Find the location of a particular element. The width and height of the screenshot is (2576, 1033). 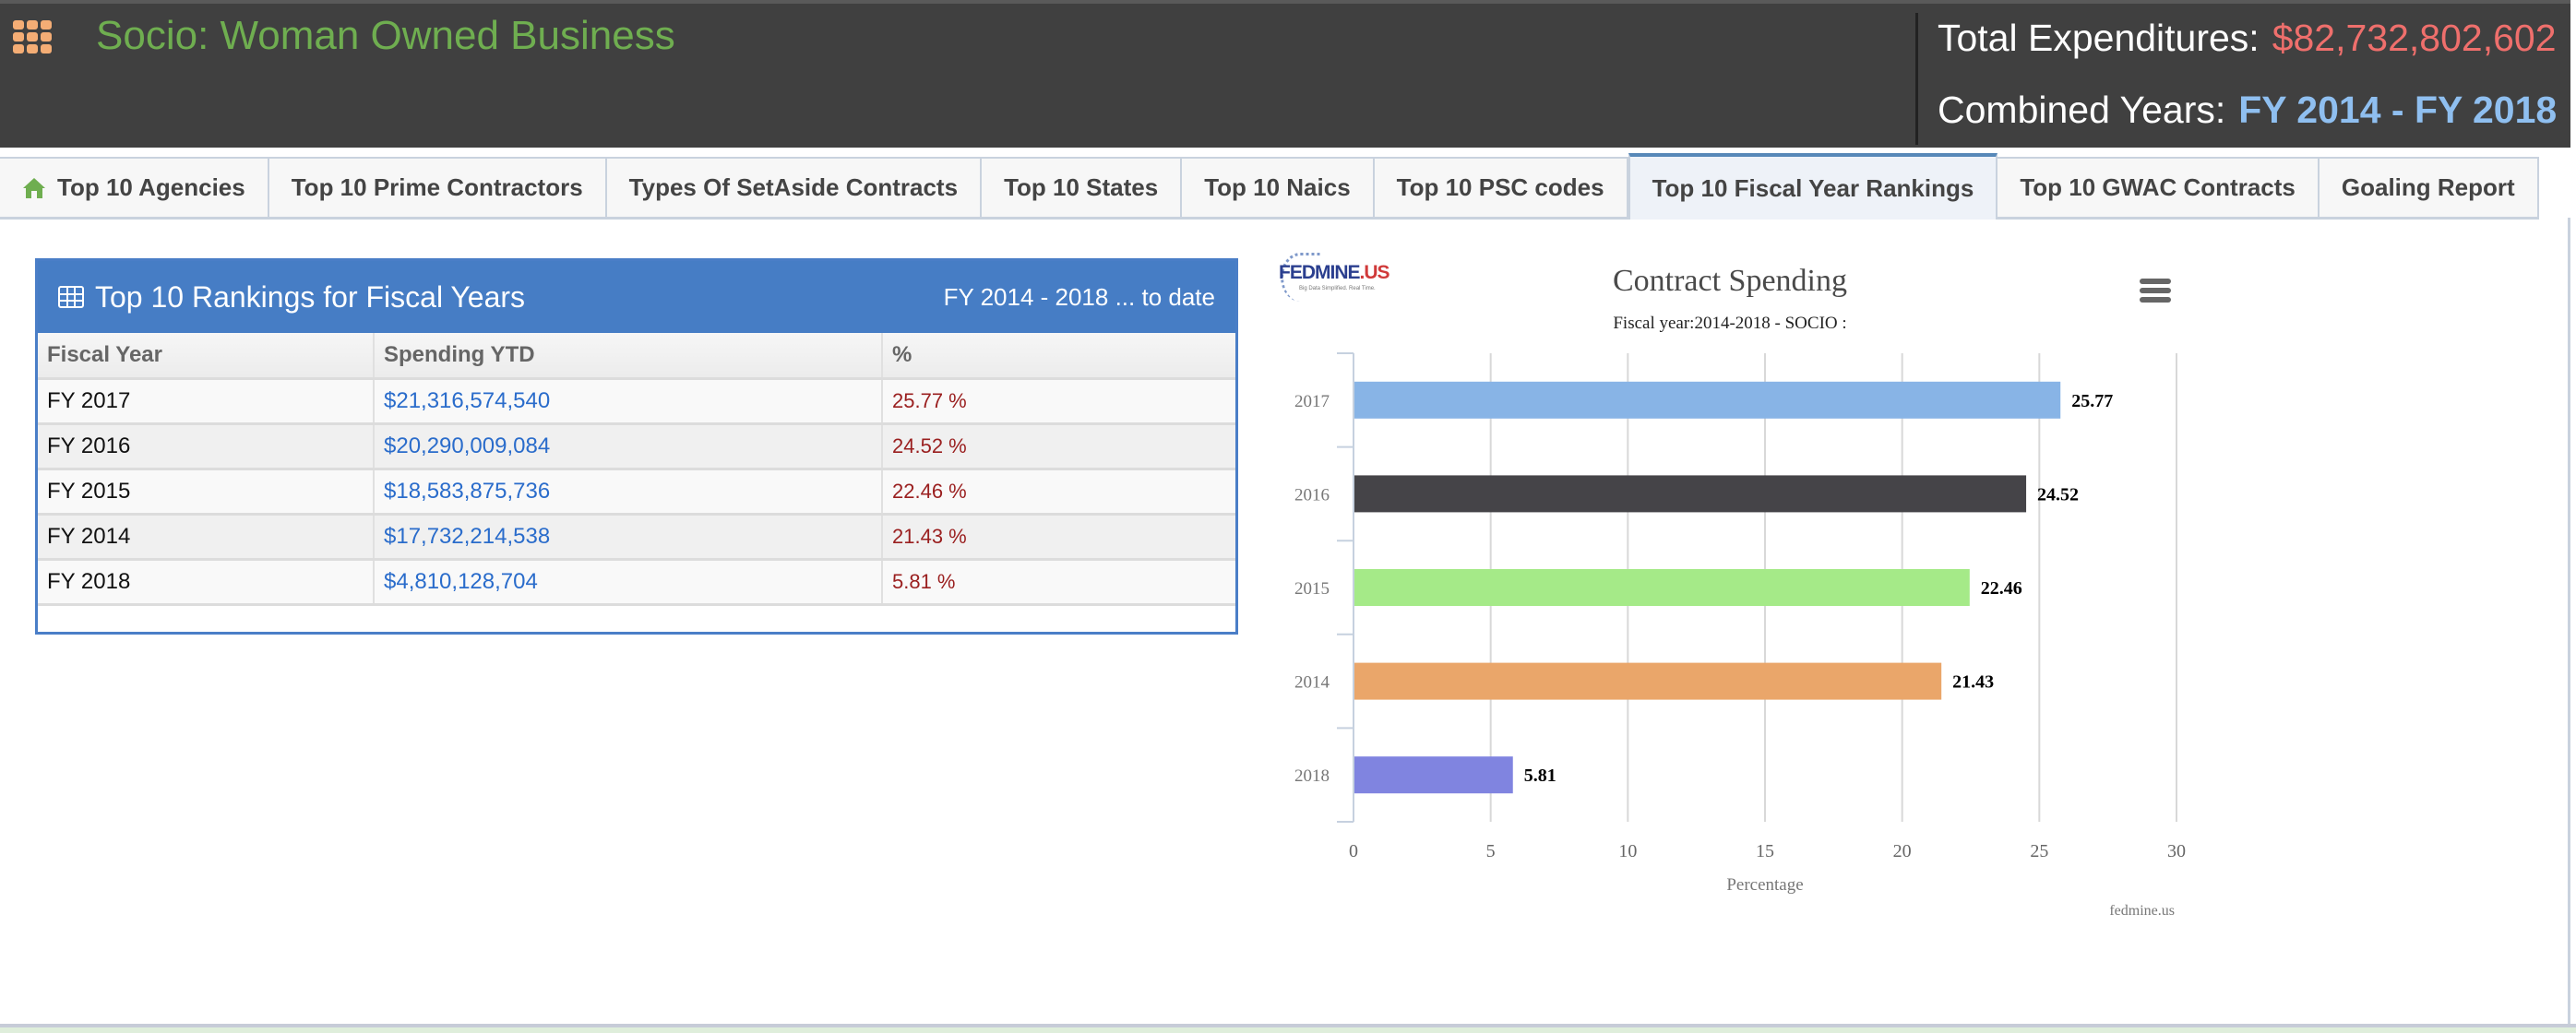

tab-label: Top 10 States is located at coordinates (1082, 187).